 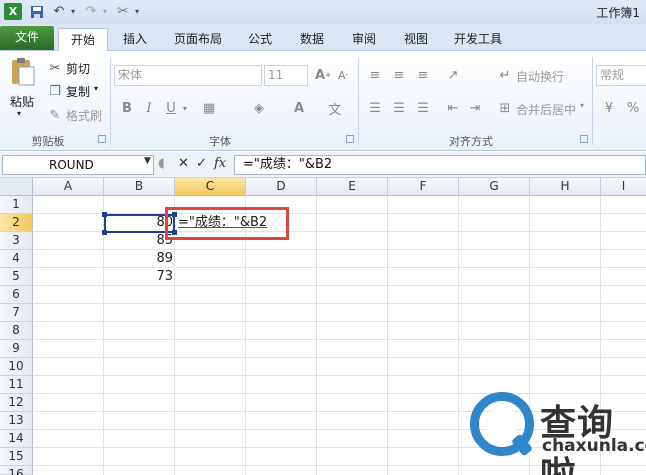 I want to click on cut-icon: ✂, so click(x=55, y=68).